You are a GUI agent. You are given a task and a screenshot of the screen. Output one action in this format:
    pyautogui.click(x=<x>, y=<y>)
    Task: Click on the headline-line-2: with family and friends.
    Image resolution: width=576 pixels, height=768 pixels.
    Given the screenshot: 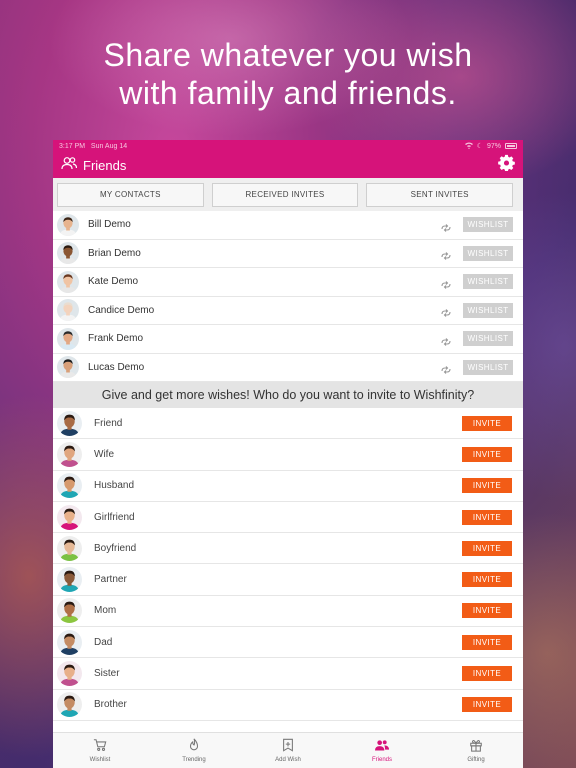 What is the action you would take?
    pyautogui.click(x=288, y=93)
    